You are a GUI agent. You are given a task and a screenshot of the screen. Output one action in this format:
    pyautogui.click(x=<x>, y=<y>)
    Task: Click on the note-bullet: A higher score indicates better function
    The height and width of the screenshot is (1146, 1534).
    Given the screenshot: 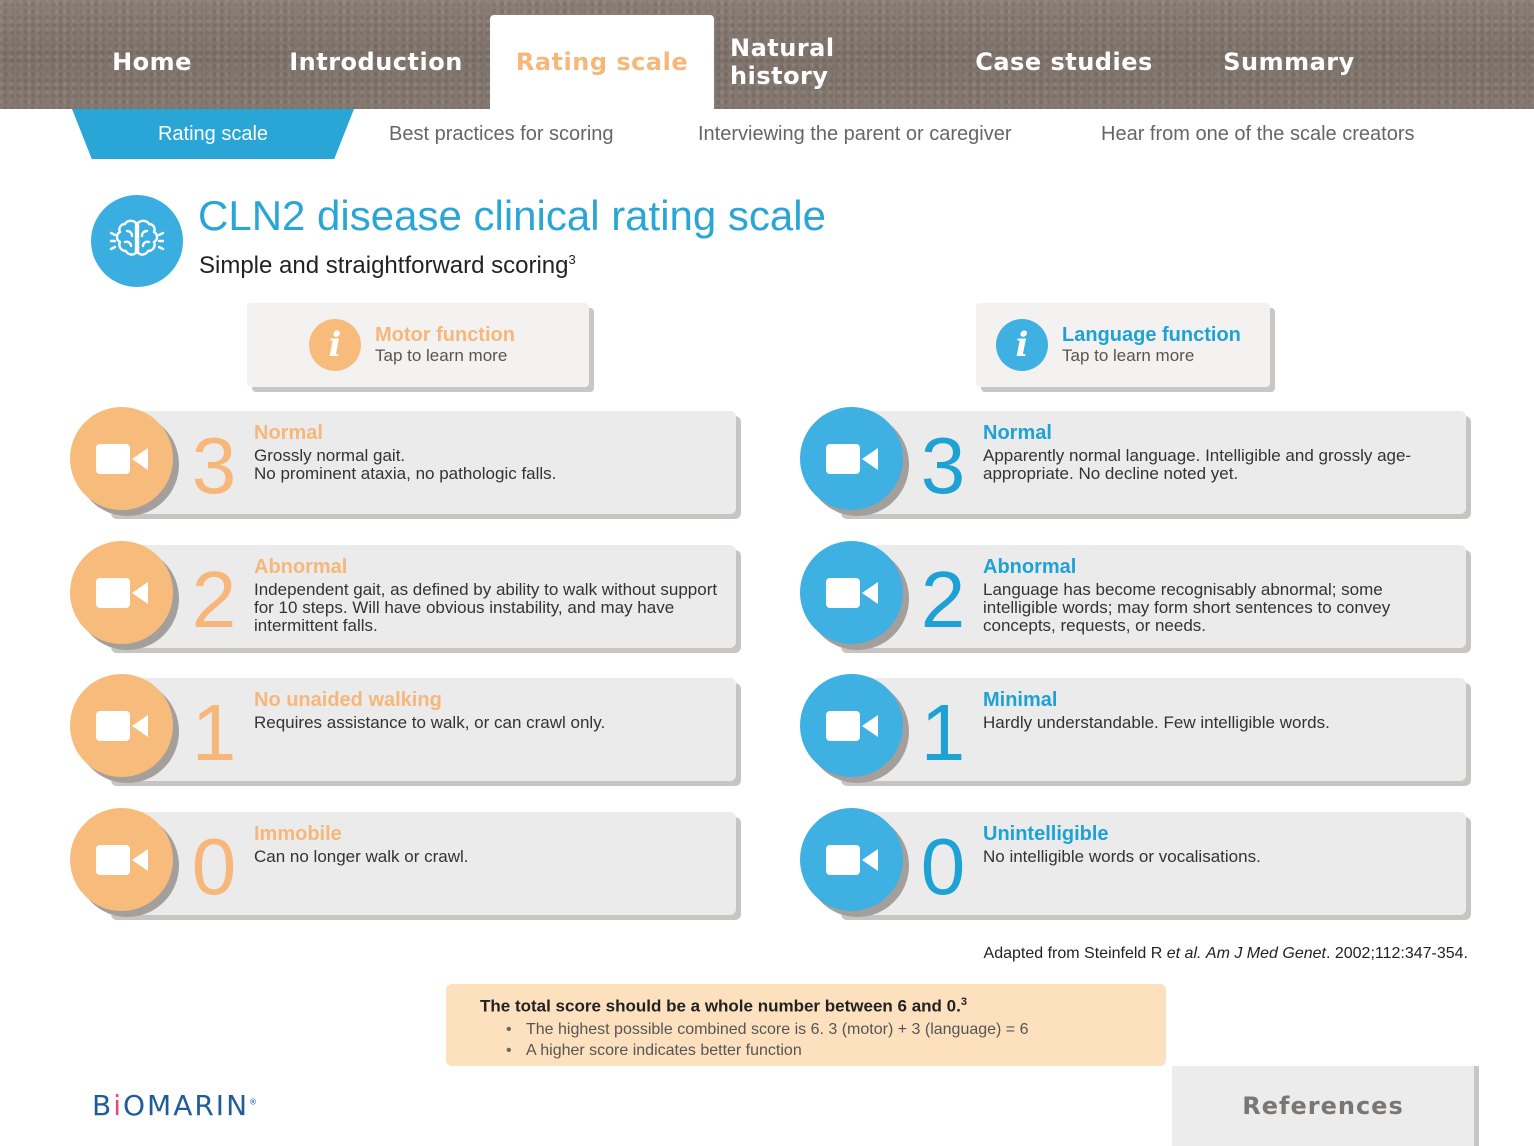 What is the action you would take?
    pyautogui.click(x=836, y=1050)
    